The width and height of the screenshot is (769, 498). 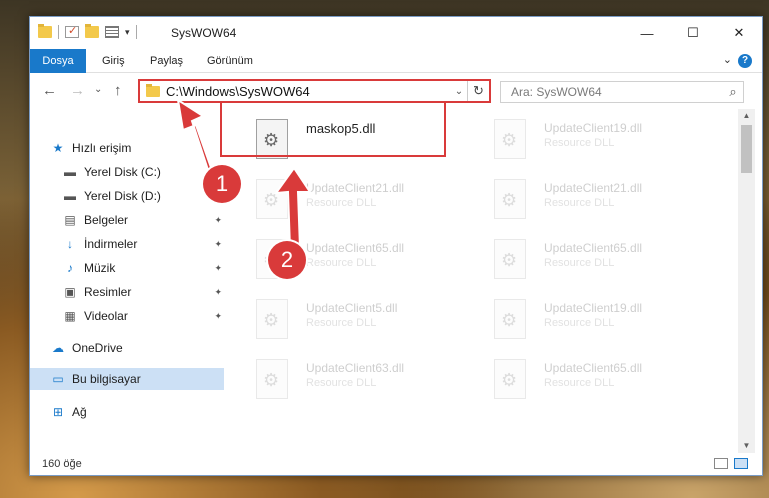 I want to click on help-icon: ?, so click(x=745, y=61).